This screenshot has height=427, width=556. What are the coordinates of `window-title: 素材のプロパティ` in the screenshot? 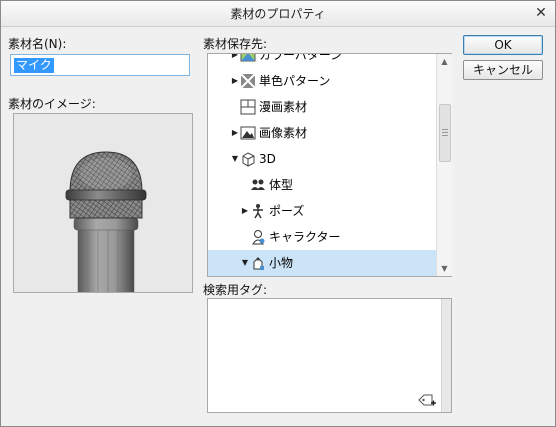 It's located at (278, 14).